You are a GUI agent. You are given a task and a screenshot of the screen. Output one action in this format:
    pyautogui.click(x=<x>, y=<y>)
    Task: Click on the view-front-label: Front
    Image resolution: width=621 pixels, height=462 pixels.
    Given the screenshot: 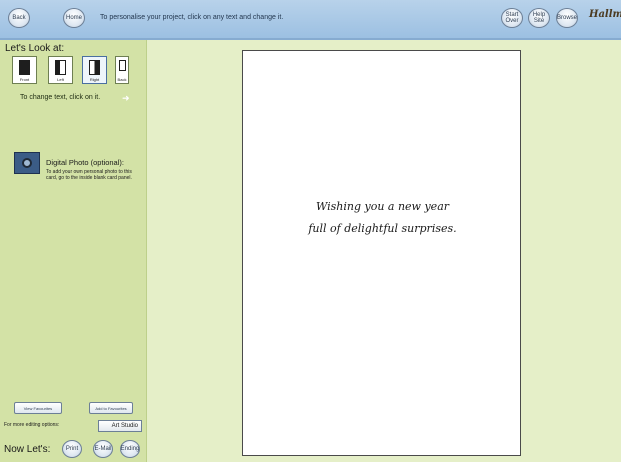 What is the action you would take?
    pyautogui.click(x=24, y=79)
    